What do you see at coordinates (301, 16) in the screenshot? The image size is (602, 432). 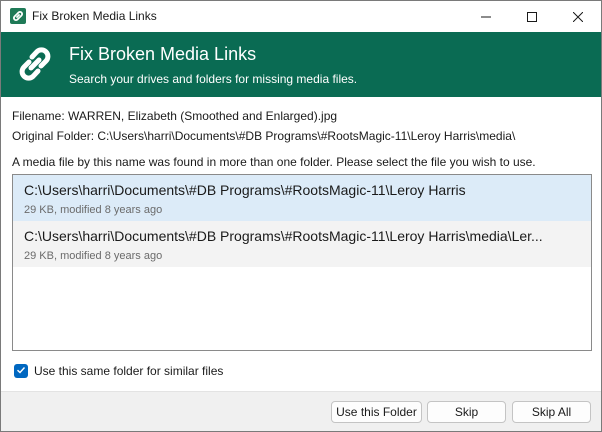 I see `title-bar: Fix Broken Media Links` at bounding box center [301, 16].